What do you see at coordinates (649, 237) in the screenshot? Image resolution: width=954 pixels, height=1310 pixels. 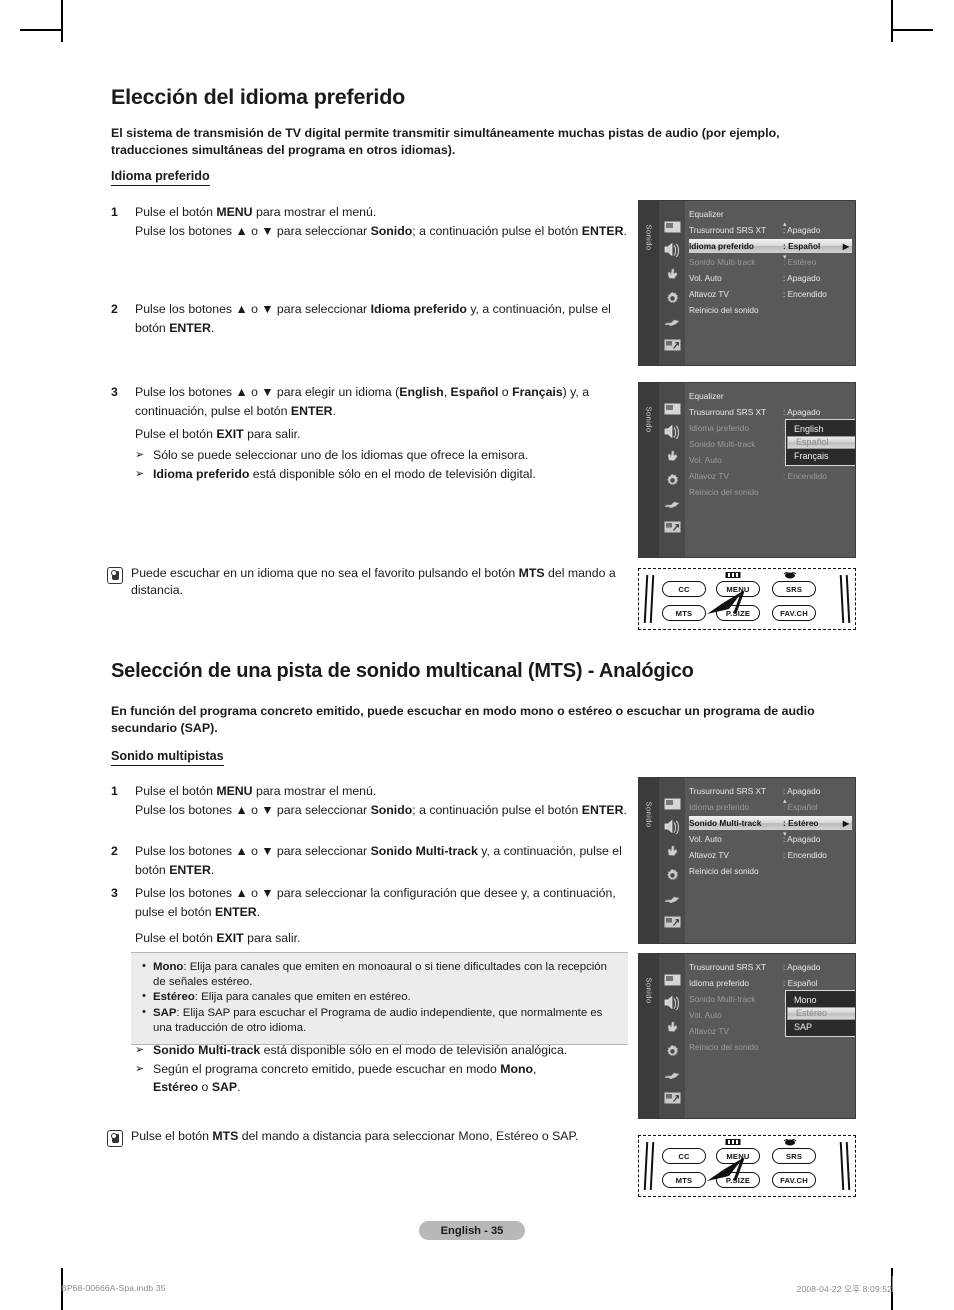 I see `tv-sidebar-label: Sonido` at bounding box center [649, 237].